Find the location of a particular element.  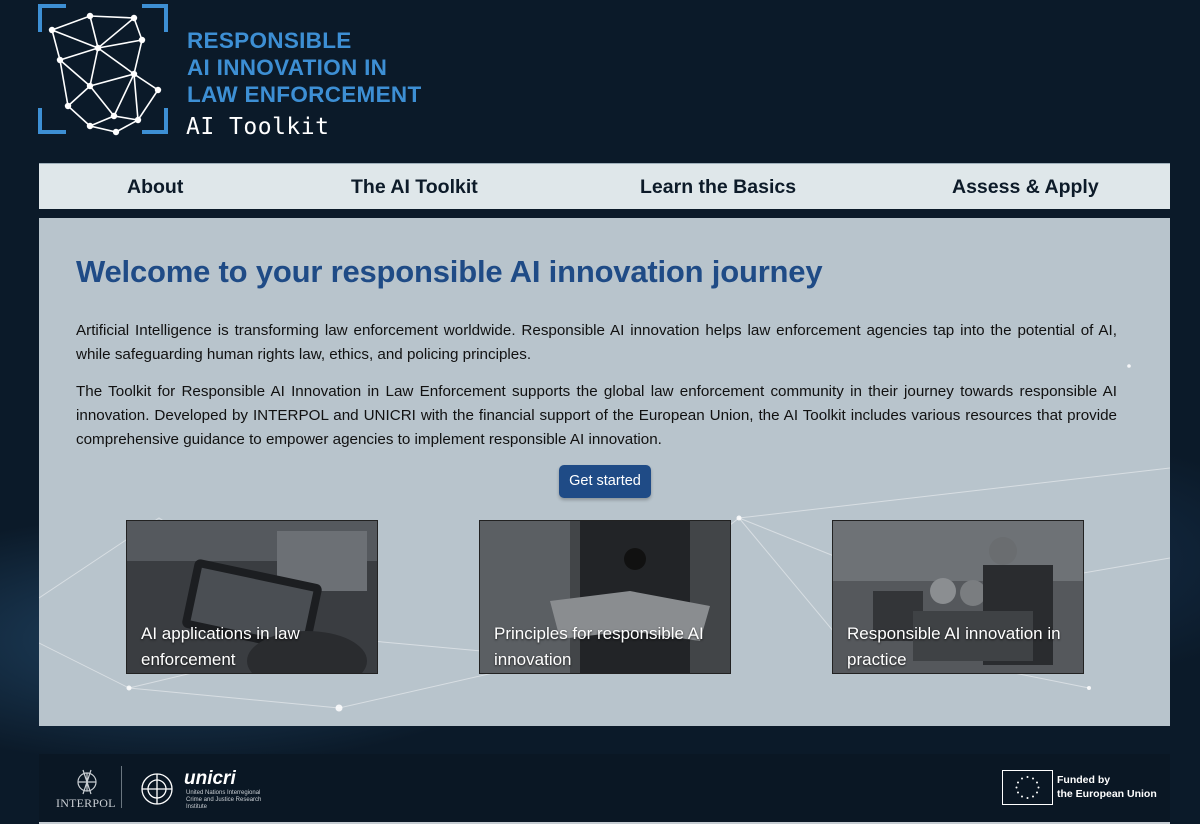

nav-item-assess-apply: Assess & Apply is located at coordinates (1025, 187).